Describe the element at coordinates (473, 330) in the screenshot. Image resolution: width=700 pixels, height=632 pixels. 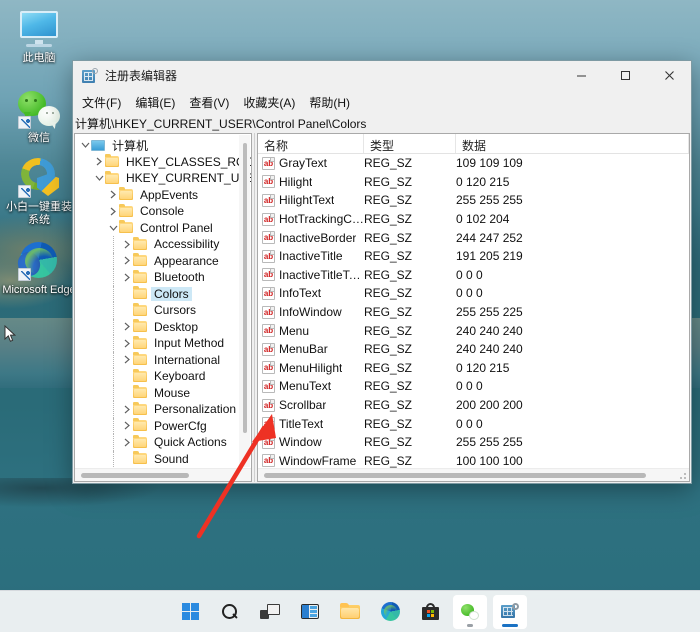
I see `values-row: ab Menu REG_SZ 240 240 240` at that location.